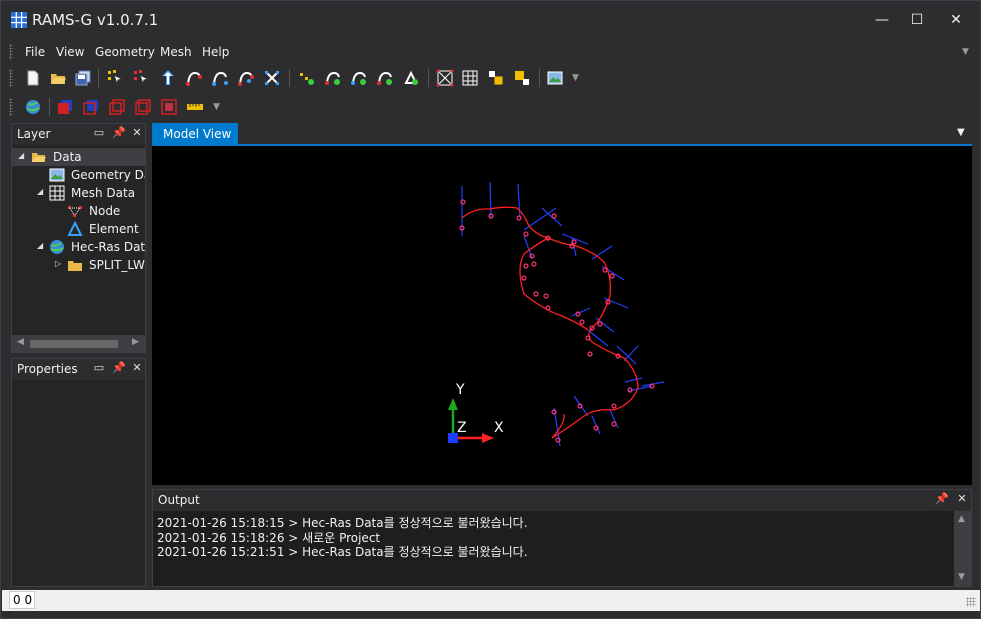 Image resolution: width=981 pixels, height=619 pixels. What do you see at coordinates (91, 107) in the screenshot?
I see `box-front-icon` at bounding box center [91, 107].